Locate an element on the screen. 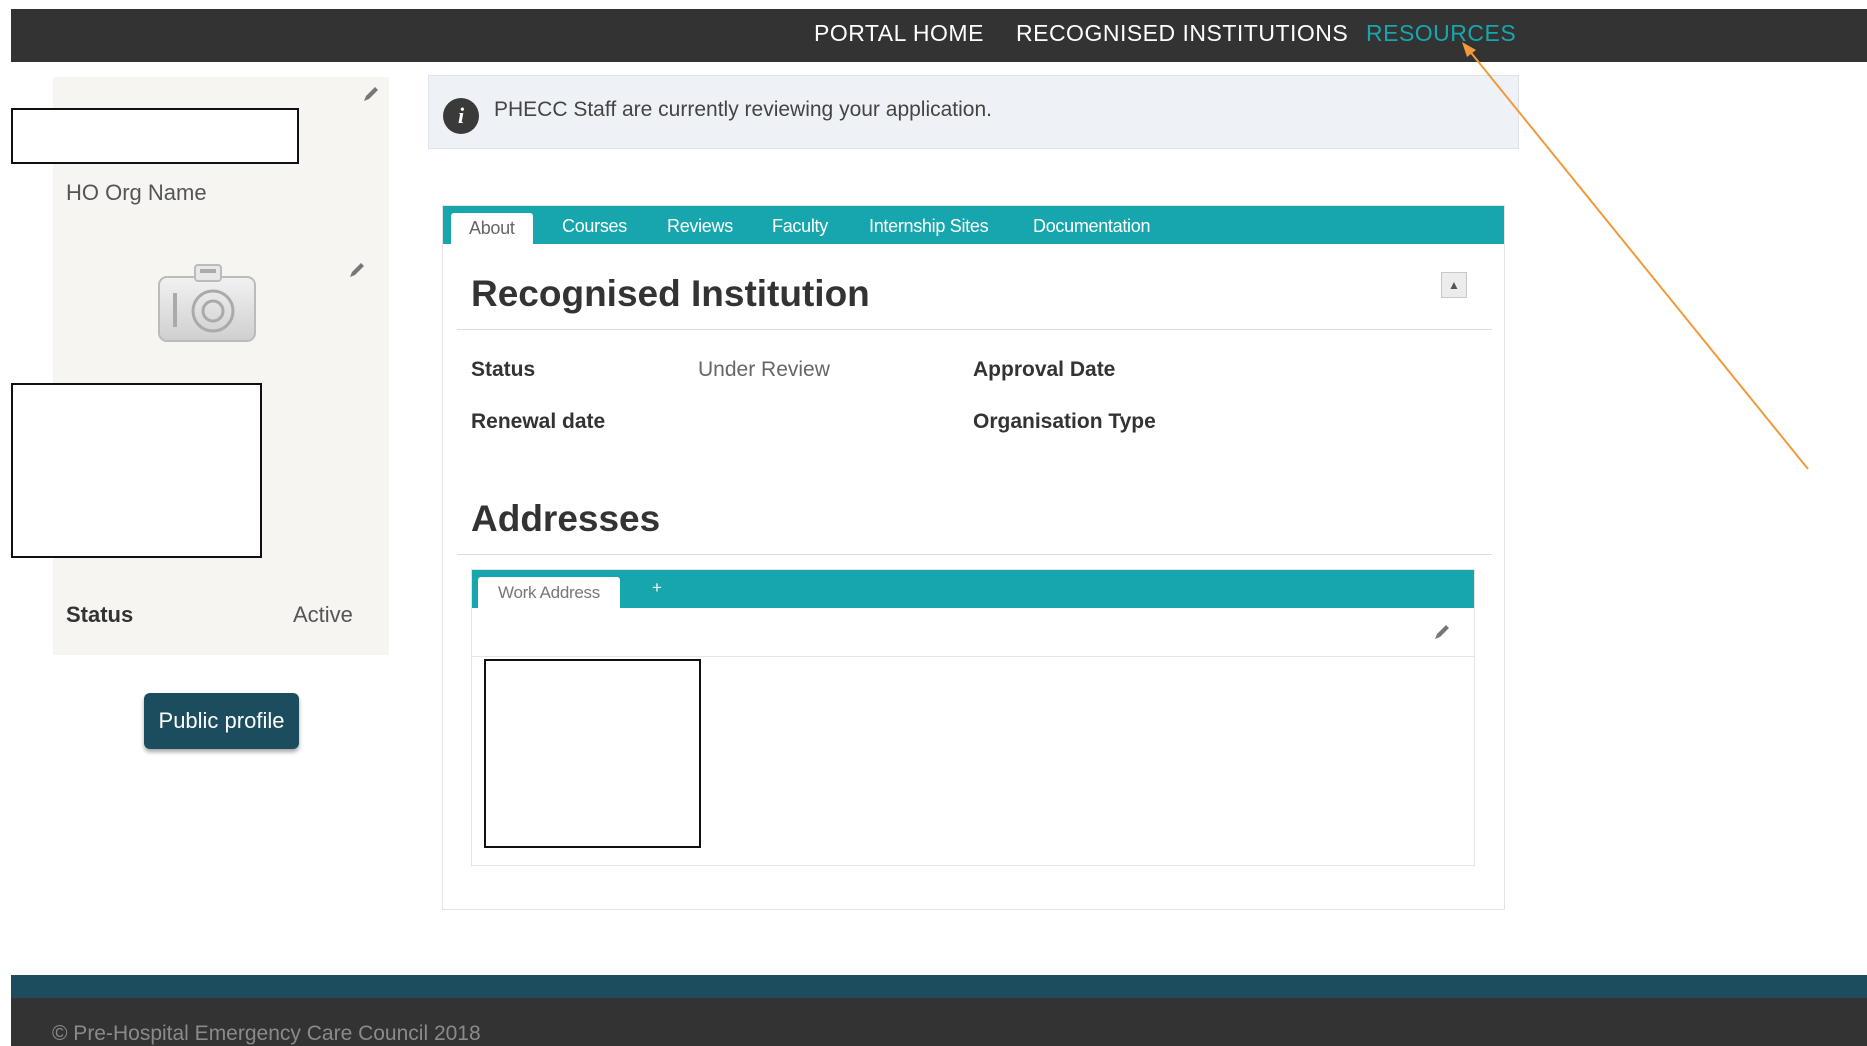 This screenshot has height=1046, width=1867. org-name: HO Org Name is located at coordinates (136, 192).